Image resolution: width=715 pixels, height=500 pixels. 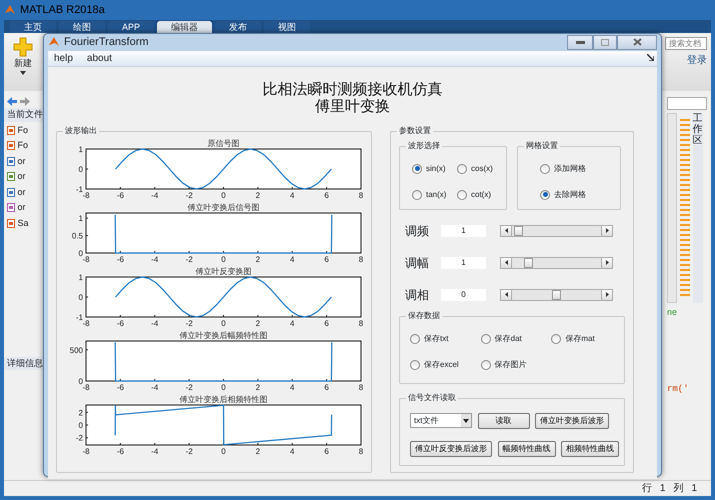 I want to click on dock-arrow-icon, so click(x=650, y=58).